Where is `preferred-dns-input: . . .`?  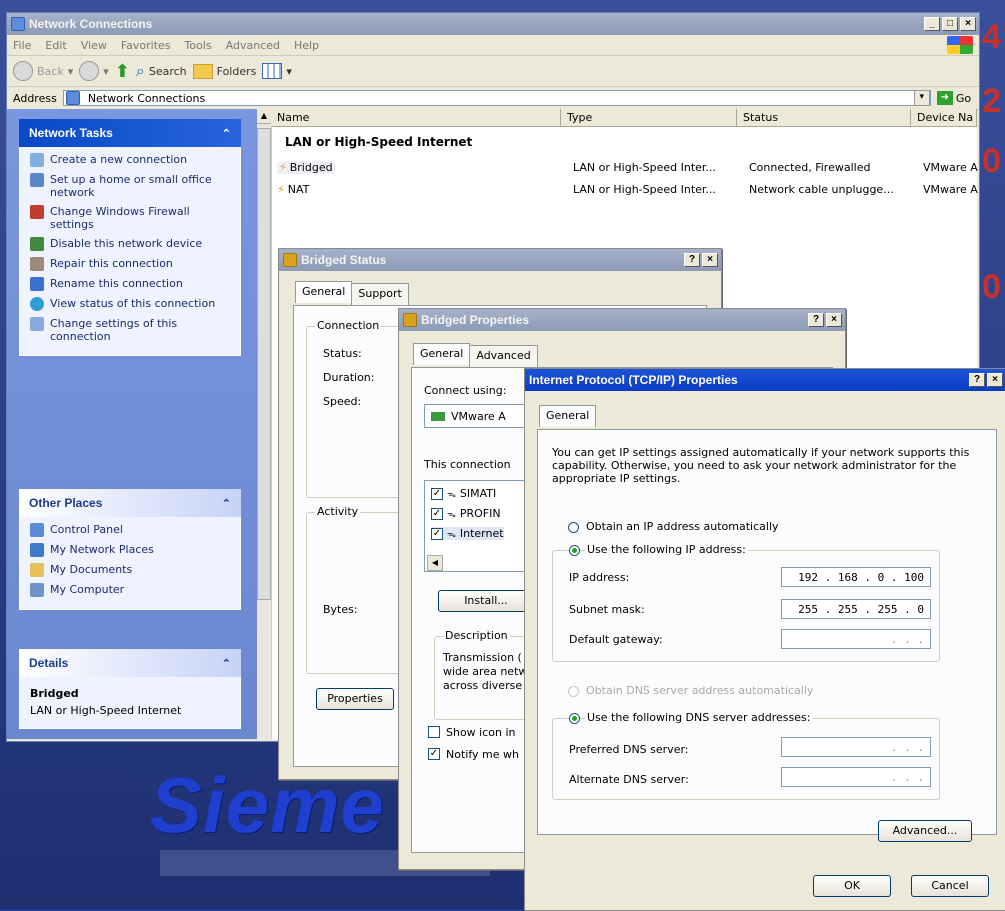
preferred-dns-input: . . . is located at coordinates (856, 747).